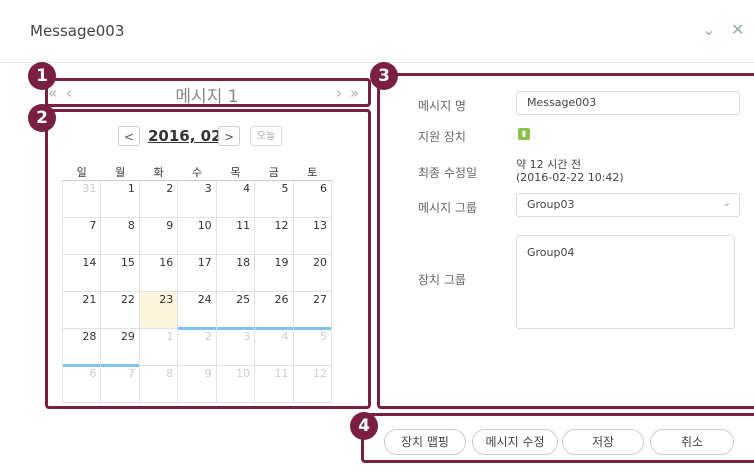  I want to click on day-number: 22, so click(127, 299).